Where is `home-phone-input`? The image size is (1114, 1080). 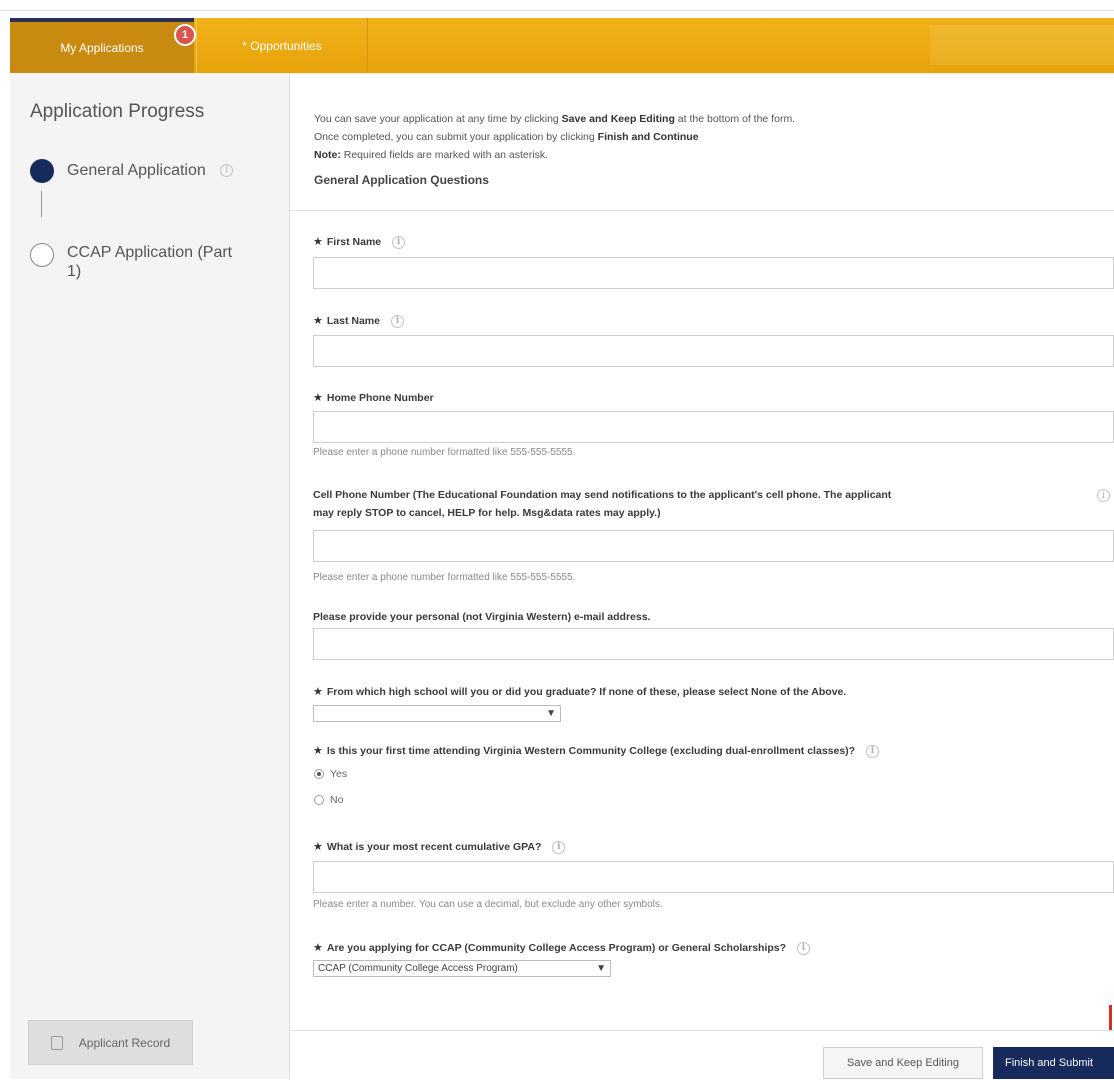 home-phone-input is located at coordinates (713, 427).